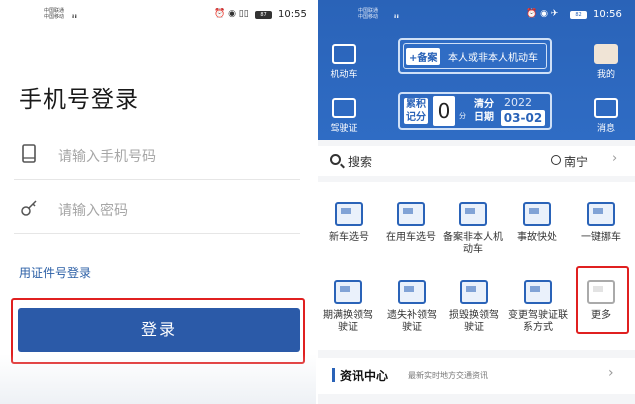 Image resolution: width=635 pixels, height=404 pixels. I want to click on vehicle-label: 机动车, so click(344, 75).